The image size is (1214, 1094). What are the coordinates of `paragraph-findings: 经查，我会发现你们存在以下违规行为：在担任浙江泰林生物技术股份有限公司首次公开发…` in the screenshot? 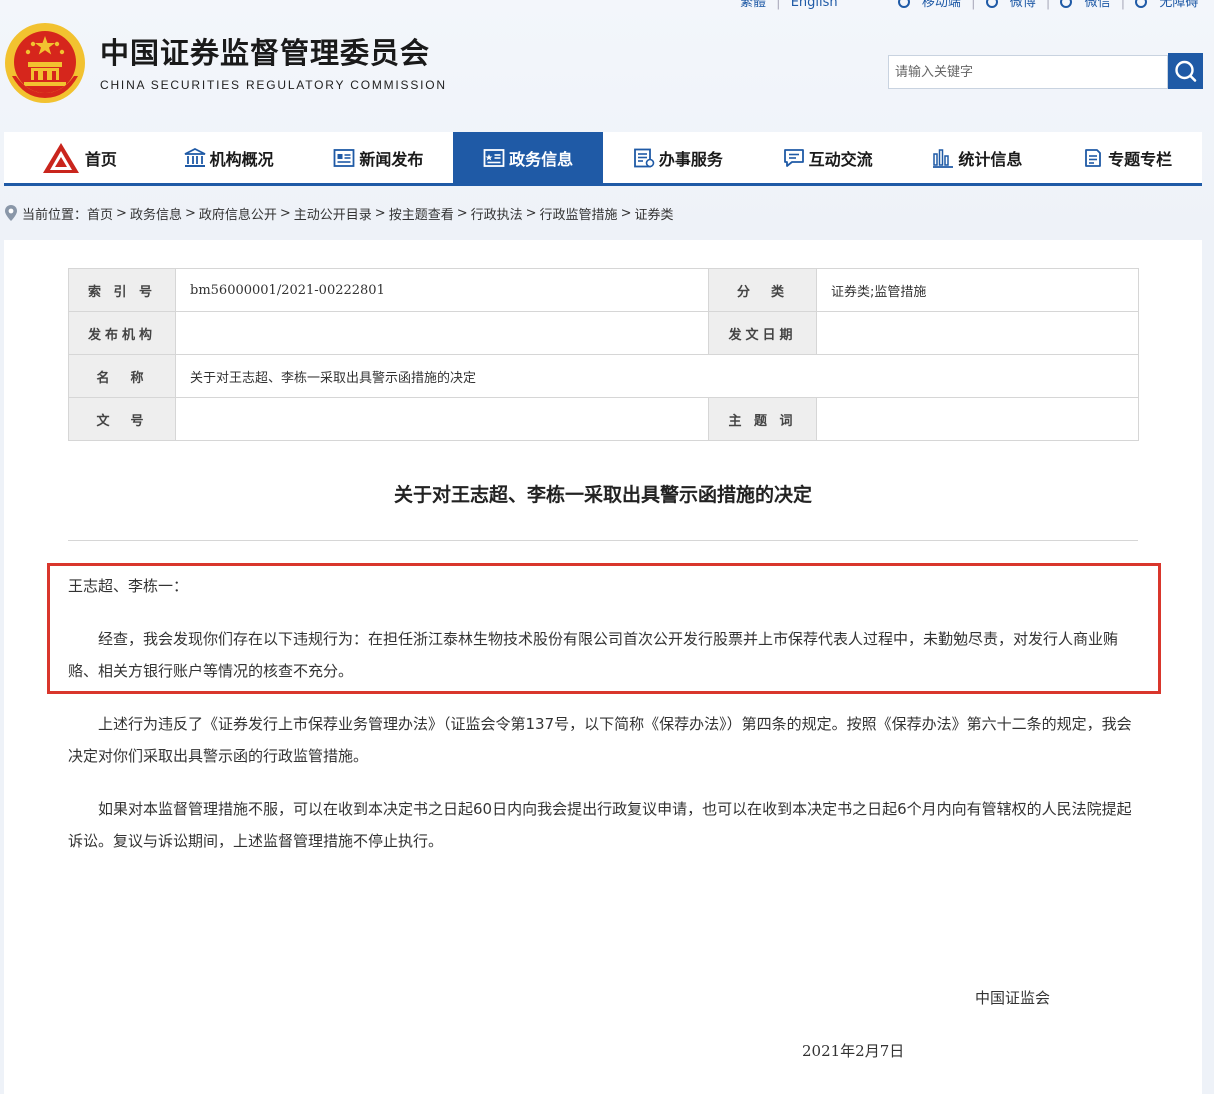 It's located at (593, 655).